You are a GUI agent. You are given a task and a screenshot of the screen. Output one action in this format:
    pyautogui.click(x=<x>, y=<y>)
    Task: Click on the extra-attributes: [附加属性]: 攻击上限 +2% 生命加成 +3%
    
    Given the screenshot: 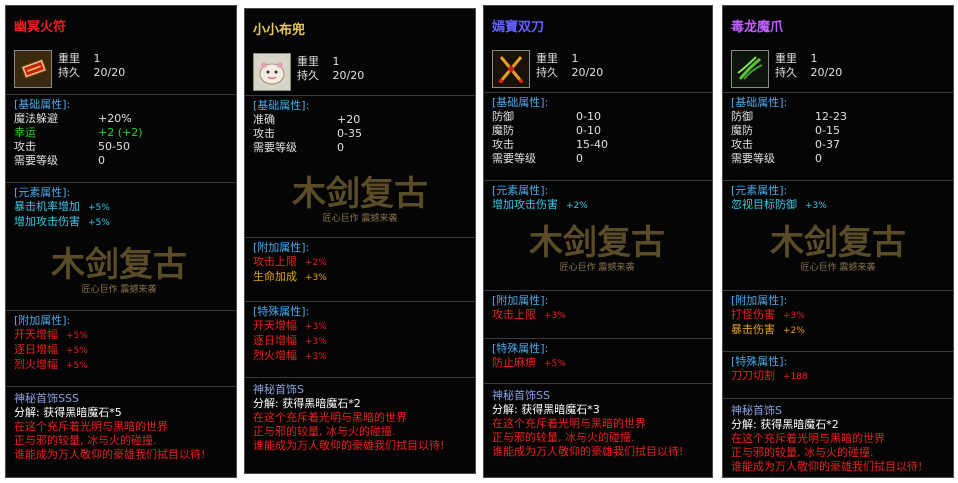 What is the action you would take?
    pyautogui.click(x=360, y=261)
    